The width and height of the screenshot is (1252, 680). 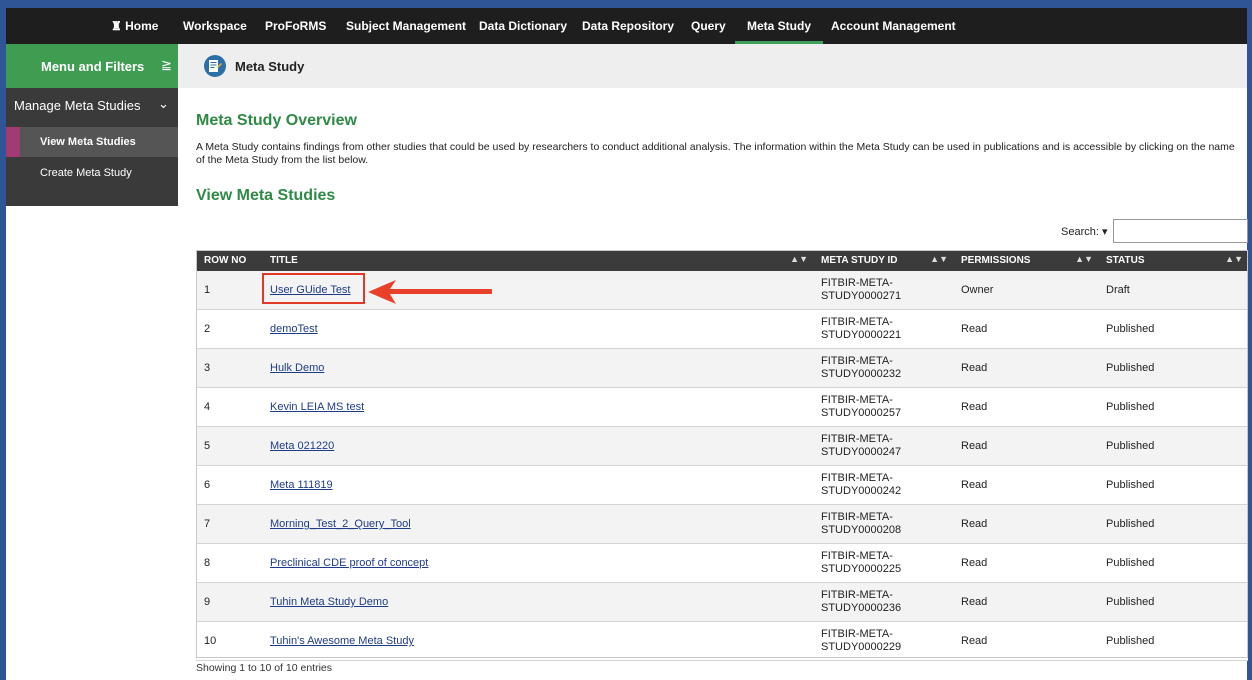 What do you see at coordinates (77, 105) in the screenshot?
I see `sidebar-group-label: Manage Meta Studies` at bounding box center [77, 105].